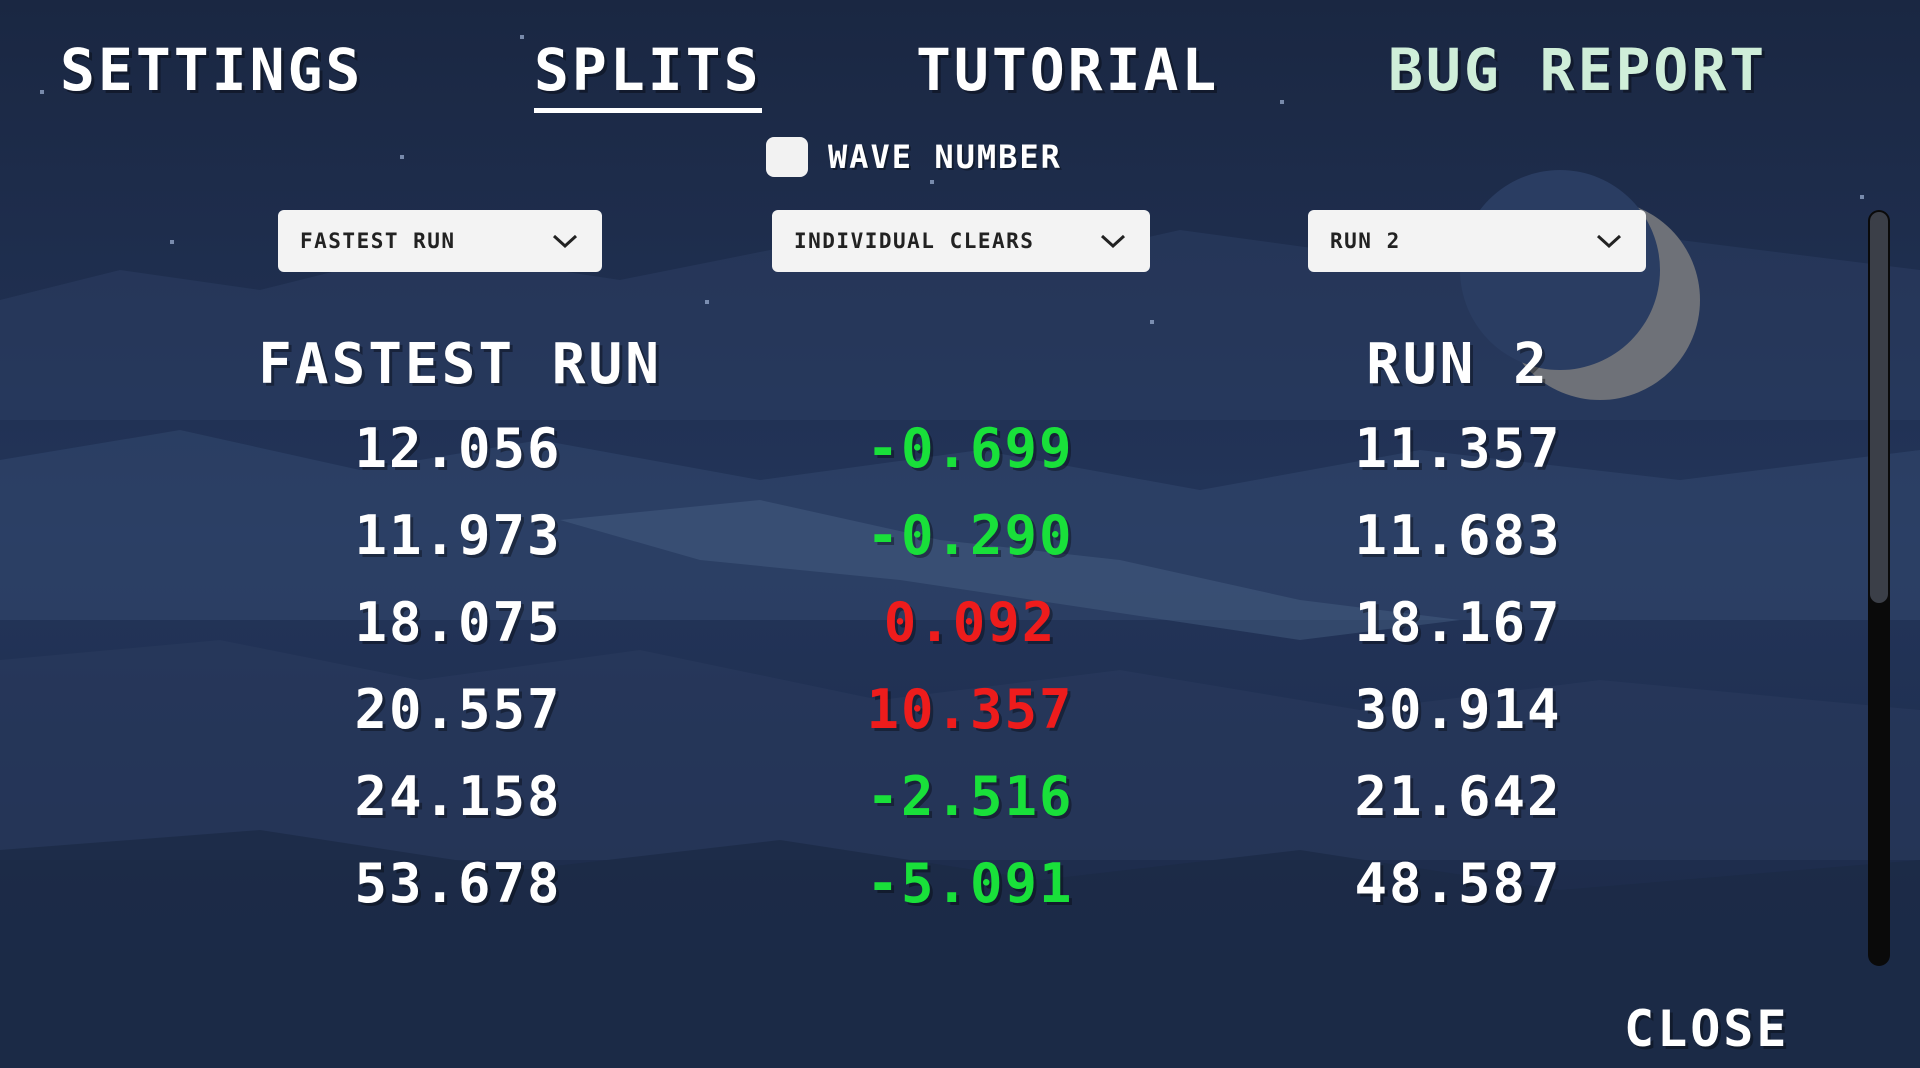 The image size is (1920, 1068). What do you see at coordinates (1458, 535) in the screenshot?
I see `split-time-right: 11.683` at bounding box center [1458, 535].